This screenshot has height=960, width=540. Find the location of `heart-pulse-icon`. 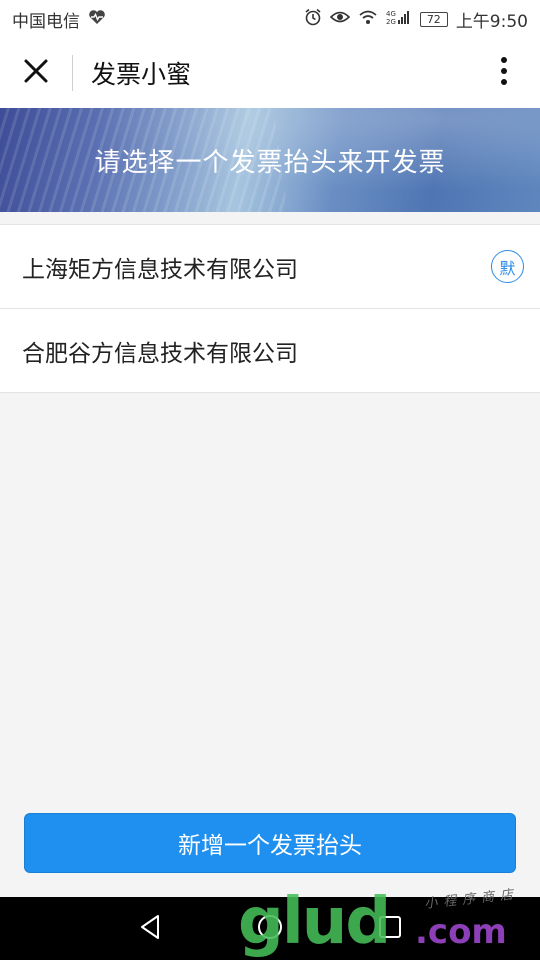

heart-pulse-icon is located at coordinates (97, 19).